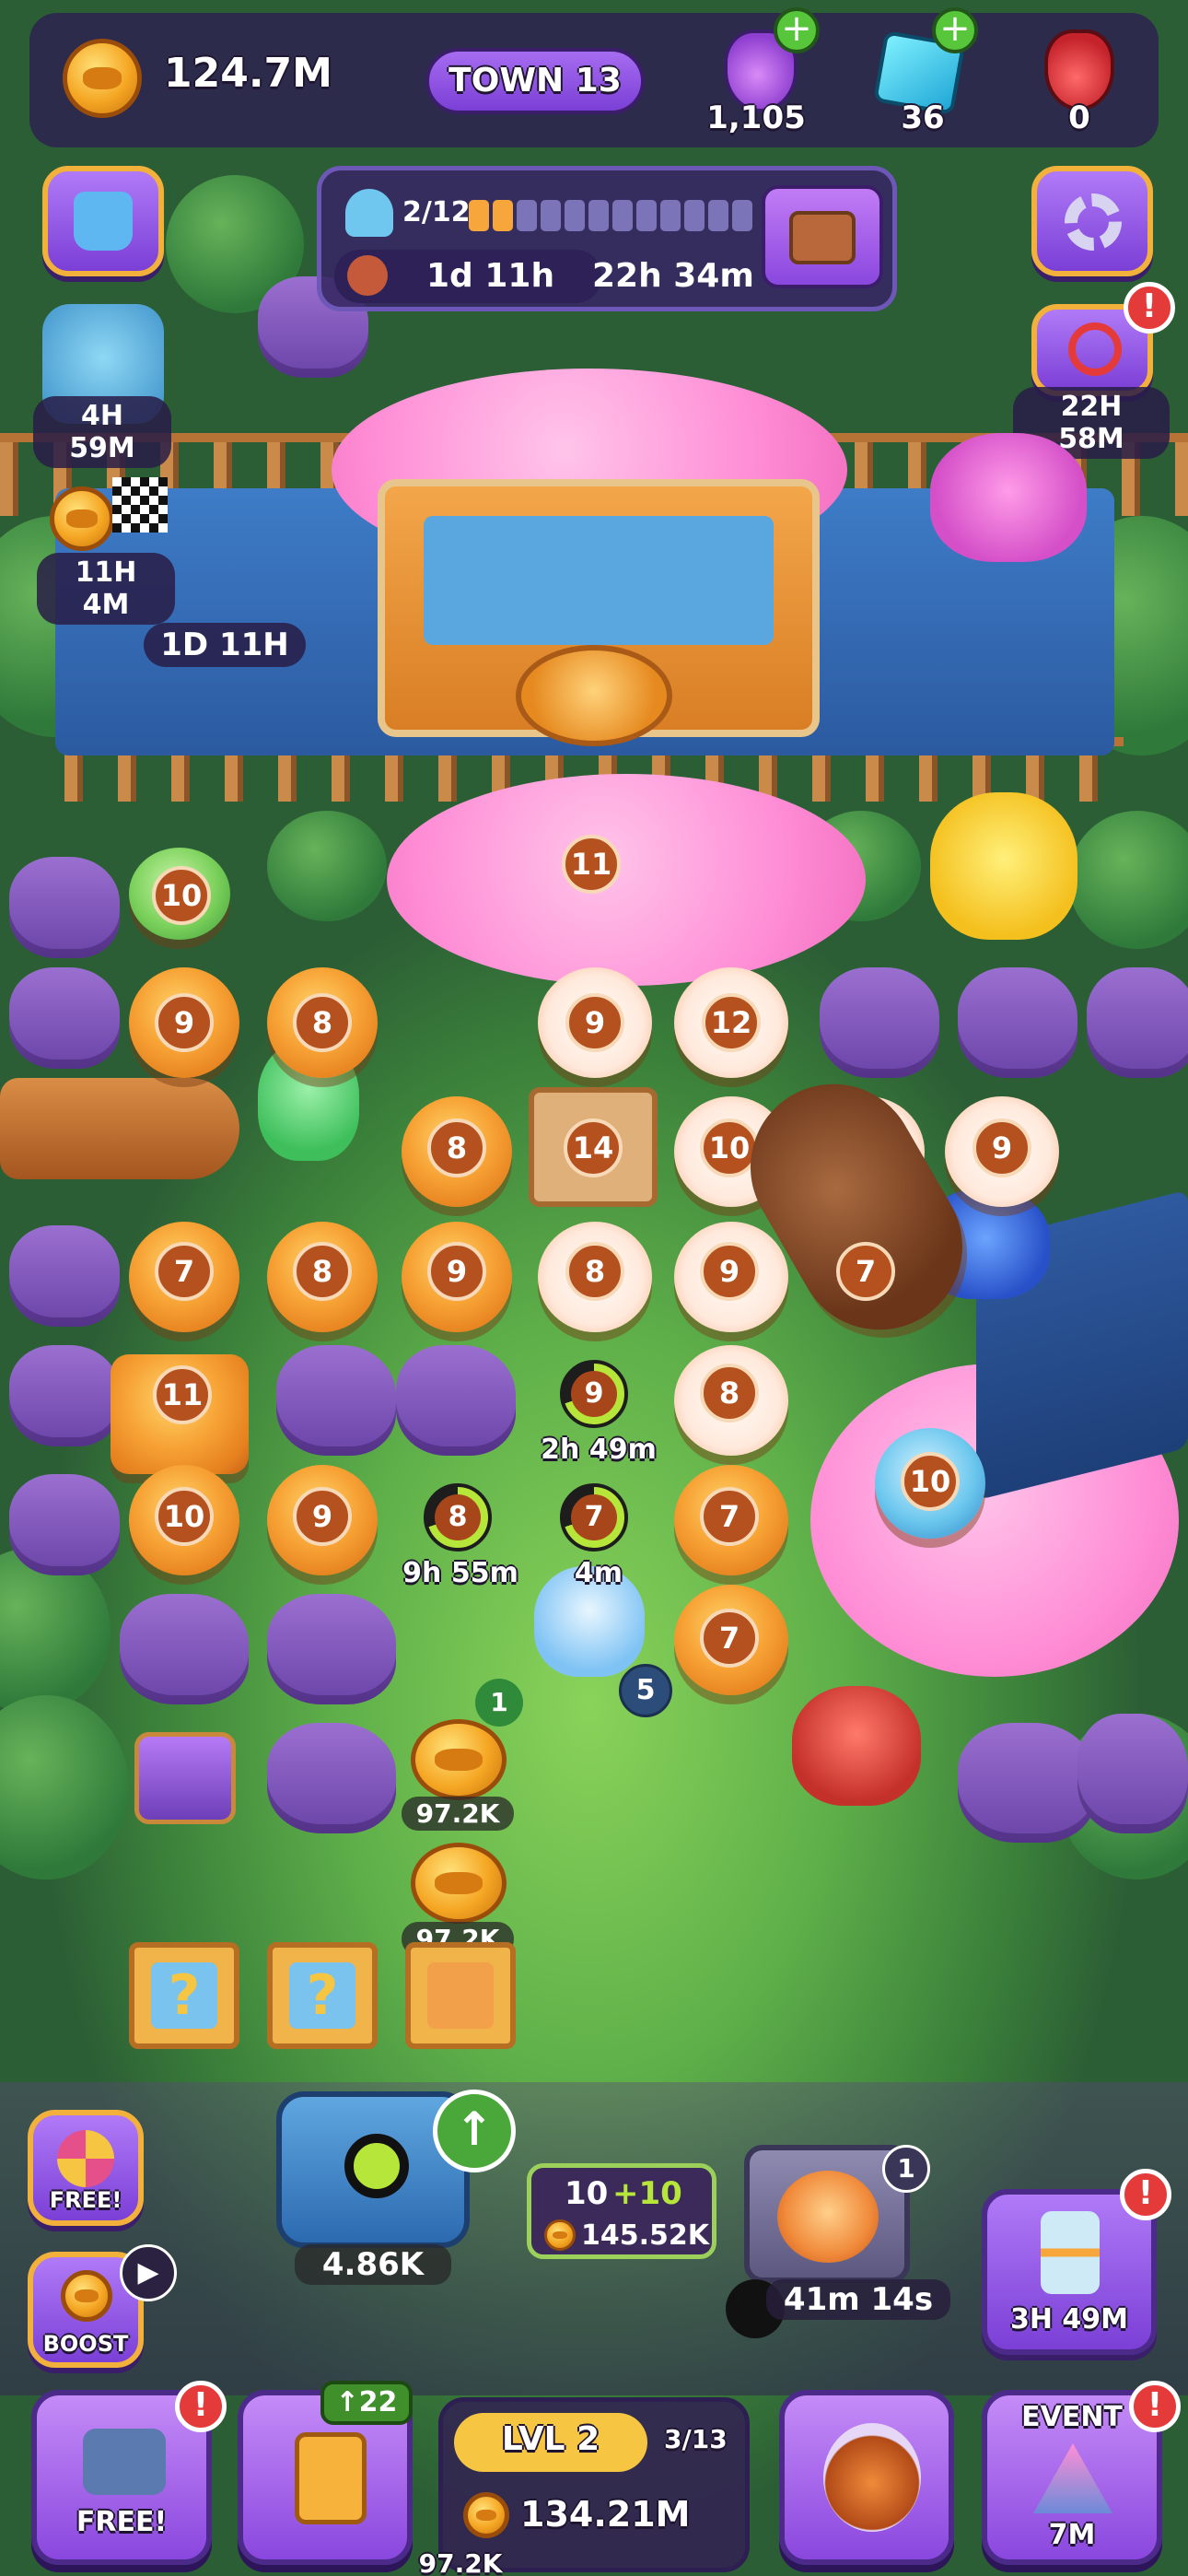 The width and height of the screenshot is (1188, 2576). I want to click on shop-label: FREE!, so click(122, 2522).